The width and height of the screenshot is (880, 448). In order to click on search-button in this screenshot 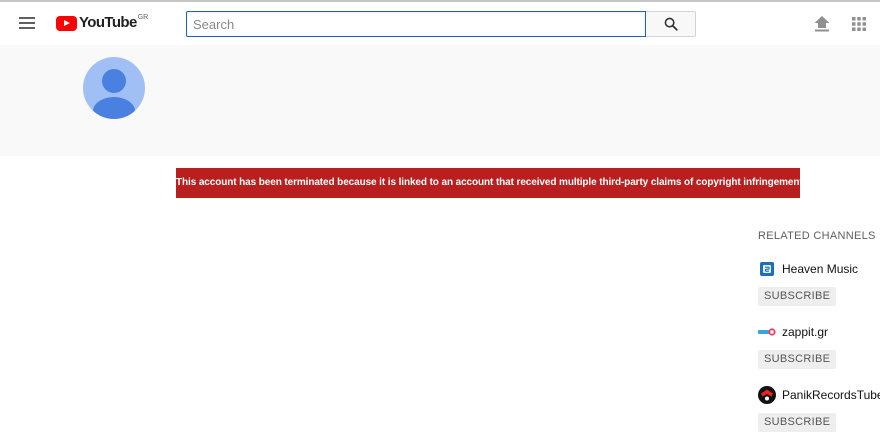, I will do `click(671, 24)`.